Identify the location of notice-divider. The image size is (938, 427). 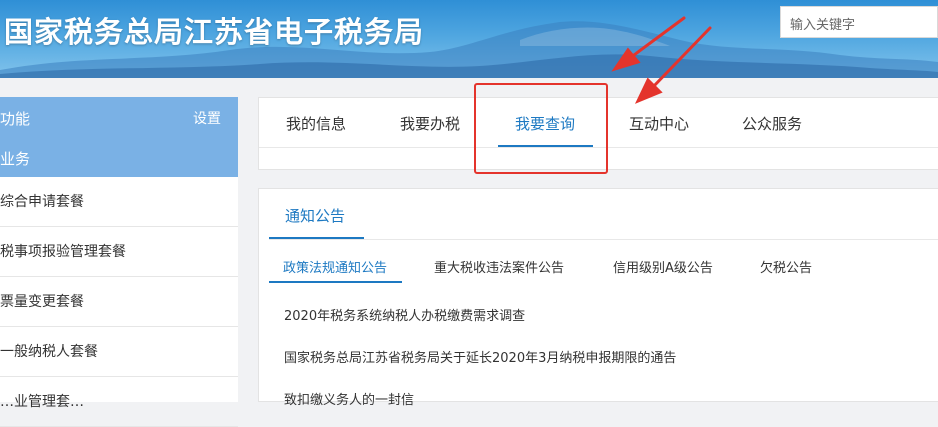
(603, 239).